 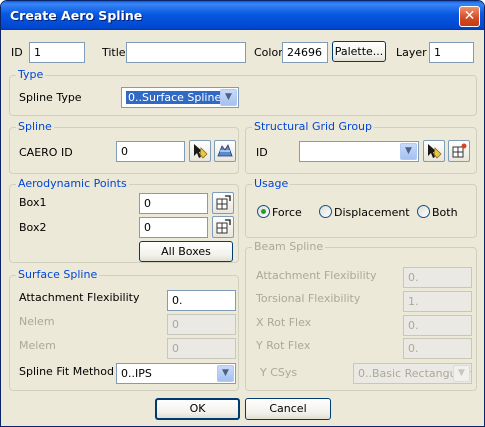 What do you see at coordinates (150, 151) in the screenshot?
I see `caero-id-field: 0` at bounding box center [150, 151].